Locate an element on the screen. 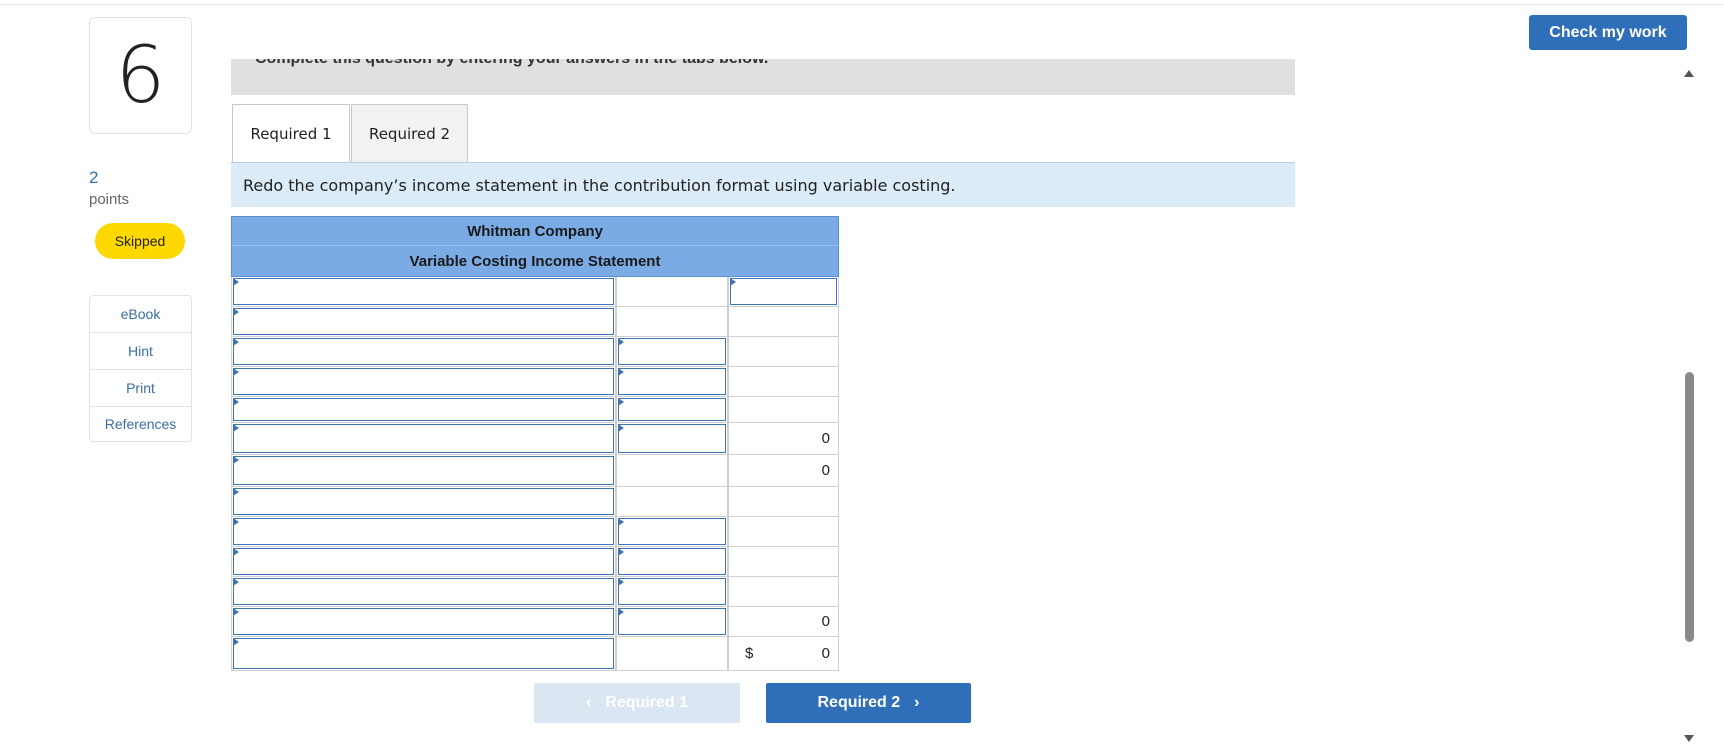 The height and width of the screenshot is (744, 1724). tab-required-2: Required 2 is located at coordinates (409, 133).